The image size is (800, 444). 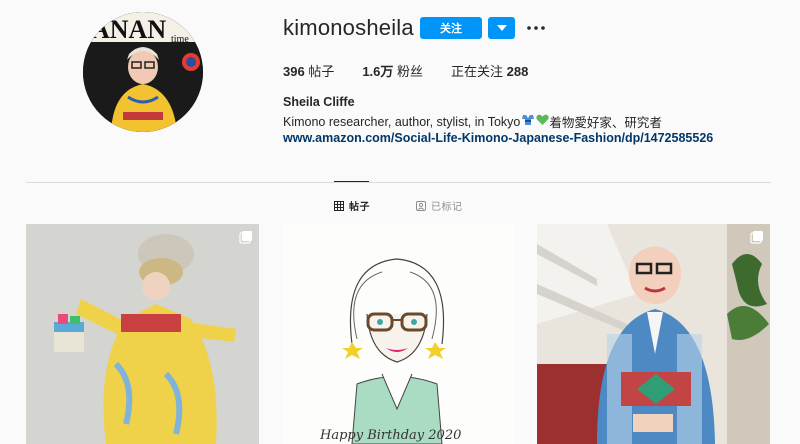 I want to click on post-caption: Happy Birthday 2020, so click(x=390, y=435).